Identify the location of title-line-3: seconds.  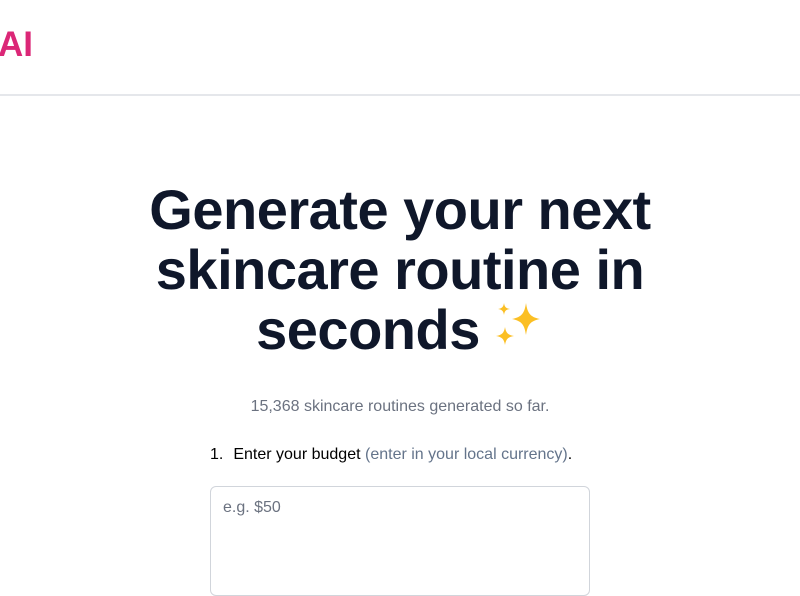
(400, 333).